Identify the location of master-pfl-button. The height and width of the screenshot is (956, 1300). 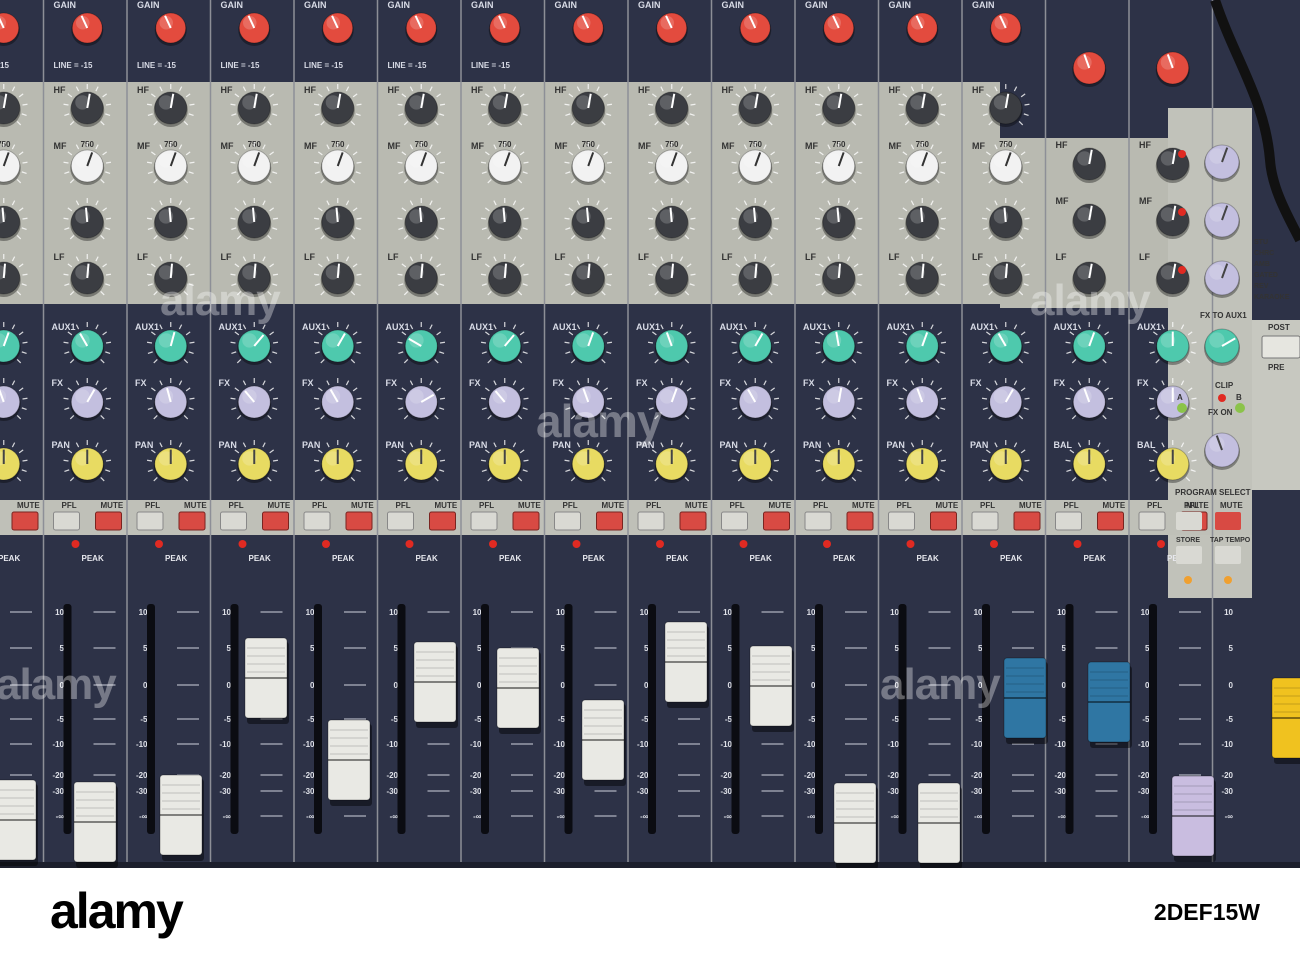
(1189, 521).